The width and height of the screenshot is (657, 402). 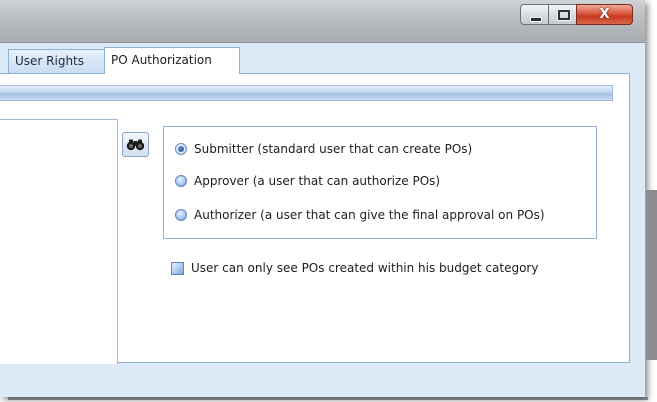 I want to click on window-shadow, so click(x=328, y=398).